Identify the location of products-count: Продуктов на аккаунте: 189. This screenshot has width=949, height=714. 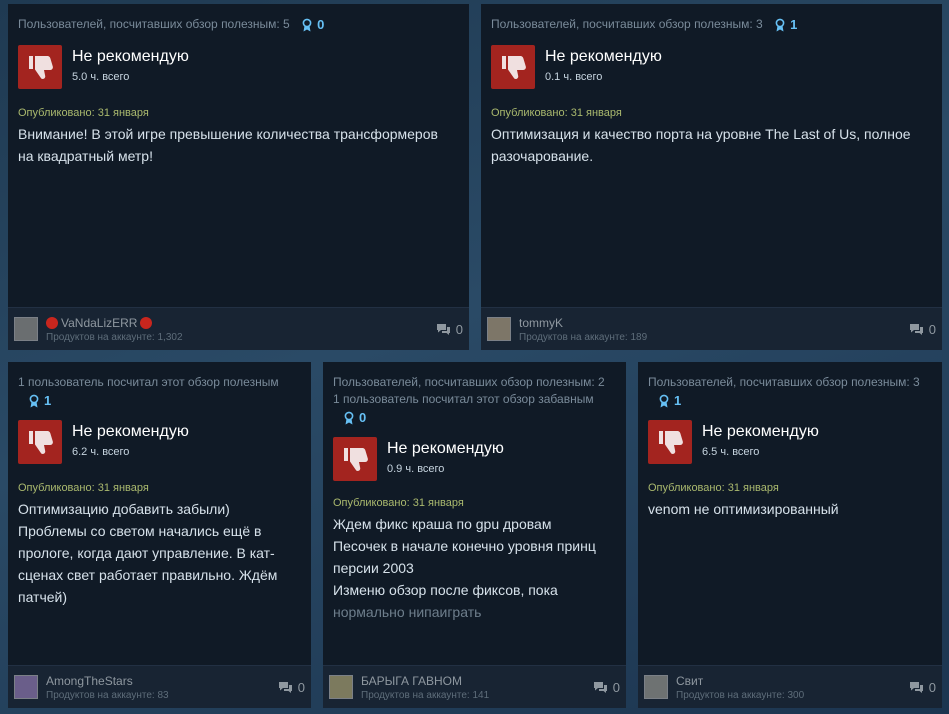
(583, 337).